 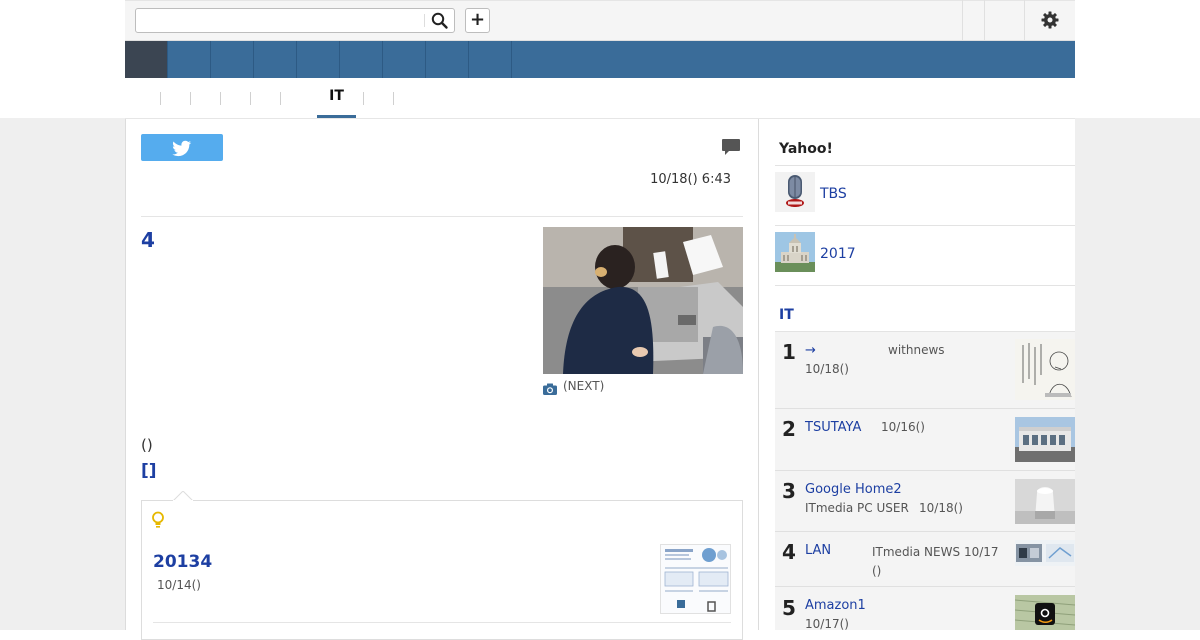 I want to click on lightbulb-icon, so click(x=158, y=520).